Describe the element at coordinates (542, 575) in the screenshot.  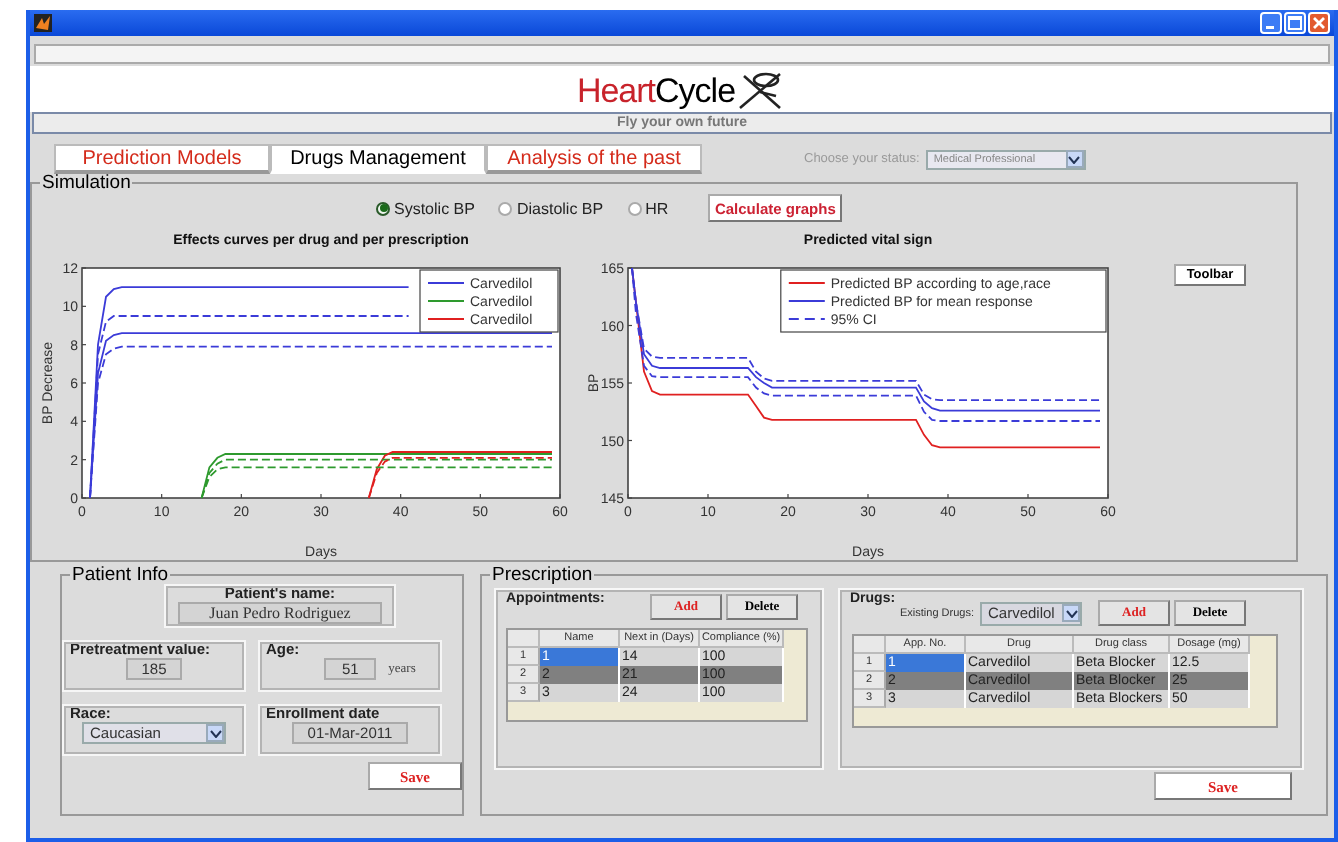
I see `panel-title: Prescription` at that location.